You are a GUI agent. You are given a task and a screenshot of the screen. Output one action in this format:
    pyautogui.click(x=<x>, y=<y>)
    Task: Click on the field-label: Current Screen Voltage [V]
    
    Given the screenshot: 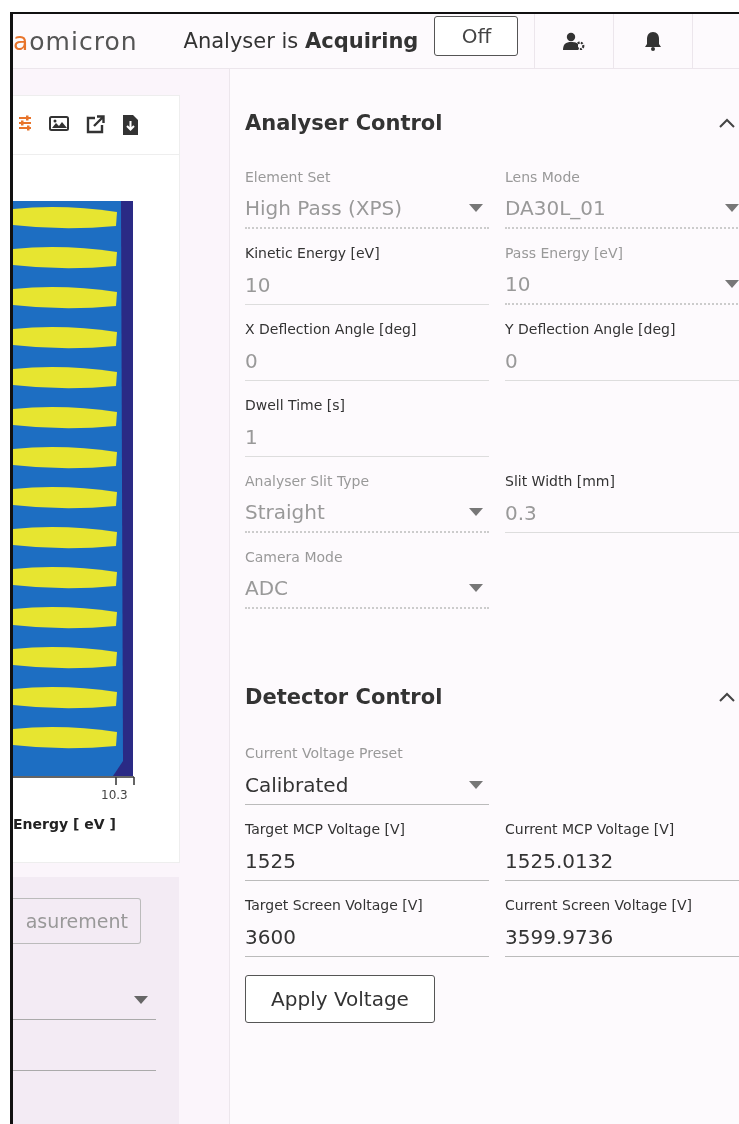 What is the action you would take?
    pyautogui.click(x=599, y=906)
    